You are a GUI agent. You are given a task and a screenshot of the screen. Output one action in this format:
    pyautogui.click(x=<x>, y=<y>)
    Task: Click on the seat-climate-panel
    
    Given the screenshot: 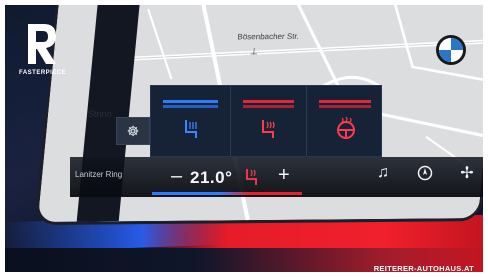 What is the action you would take?
    pyautogui.click(x=266, y=121)
    